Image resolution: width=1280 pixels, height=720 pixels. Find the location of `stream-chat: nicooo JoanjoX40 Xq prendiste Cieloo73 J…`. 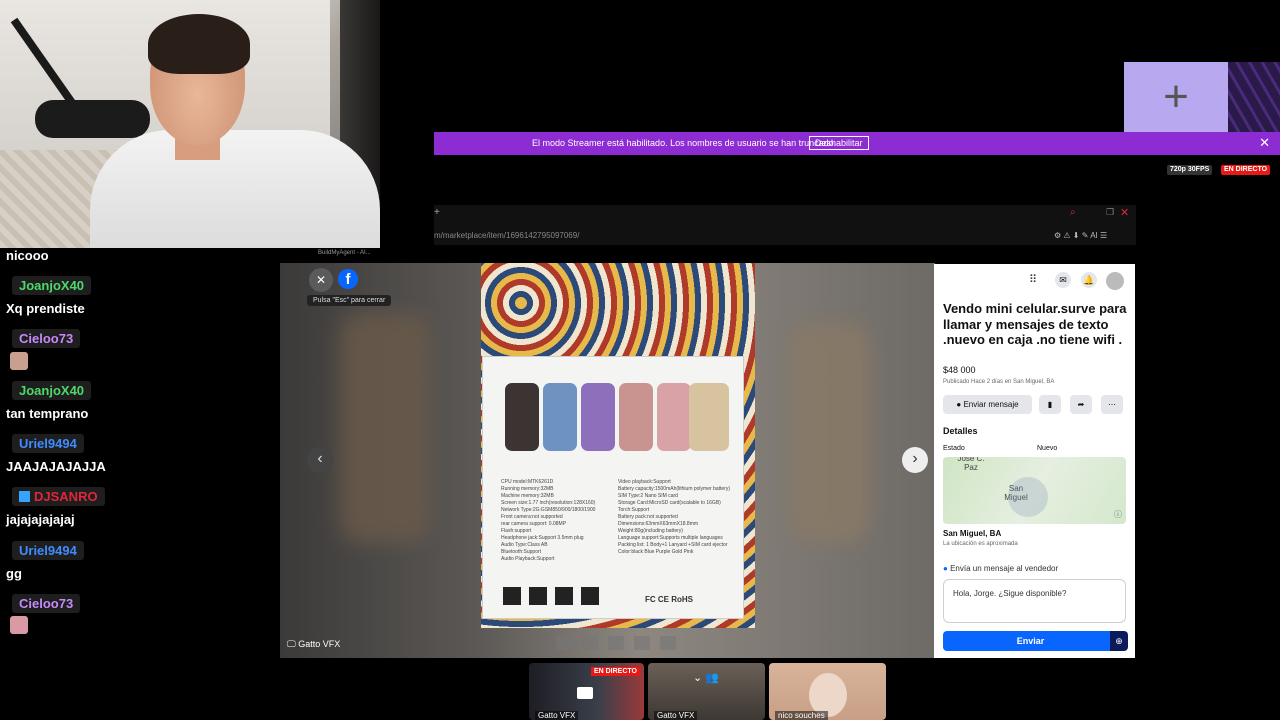

stream-chat: nicooo JoanjoX40 Xq prendiste Cieloo73 J… is located at coordinates (140, 484).